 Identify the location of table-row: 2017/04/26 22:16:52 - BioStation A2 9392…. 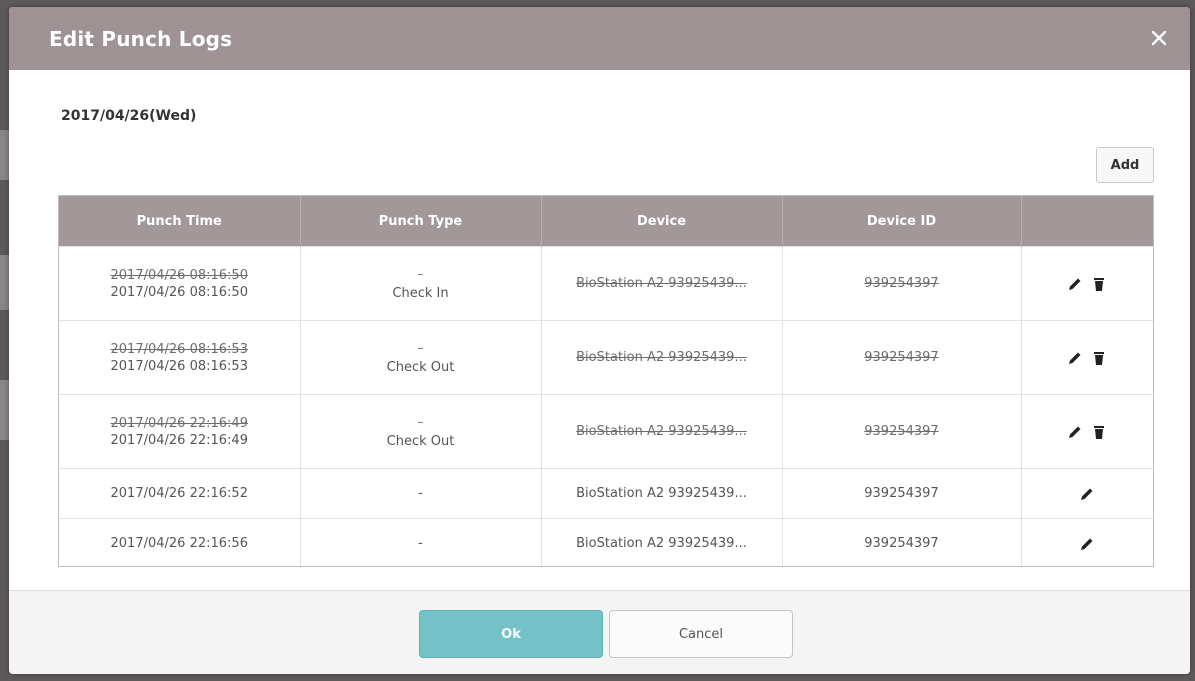
(606, 493).